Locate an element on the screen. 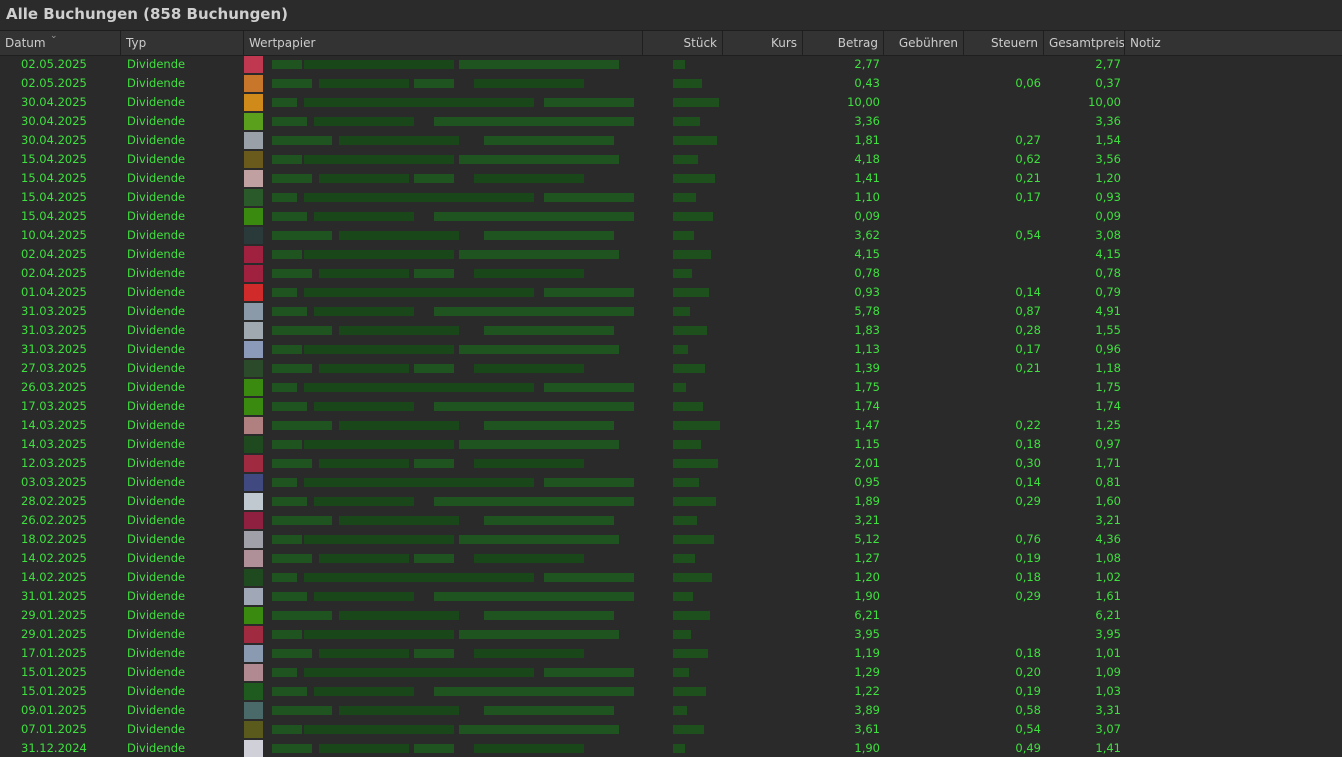 This screenshot has width=1342, height=757. cell-steuern: 0,27 is located at coordinates (1028, 140).